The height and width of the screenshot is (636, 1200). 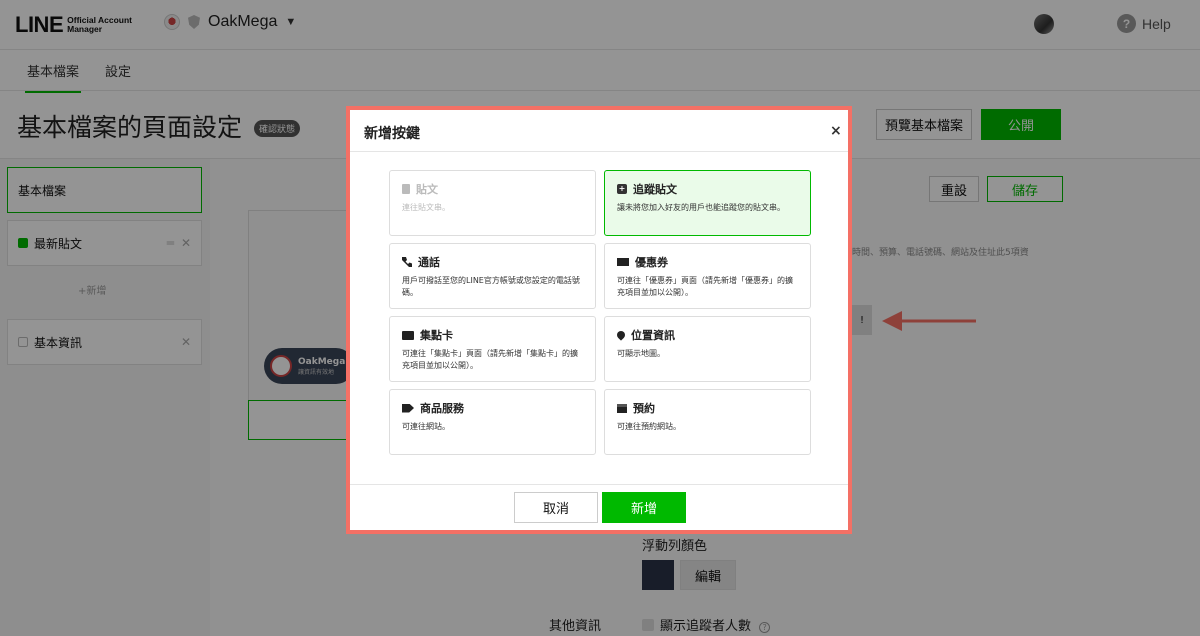 I want to click on option-desc: 可連往「集點卡」頁面（請先新增「集點卡」的擴充項目並加以公開）。, so click(x=490, y=359).